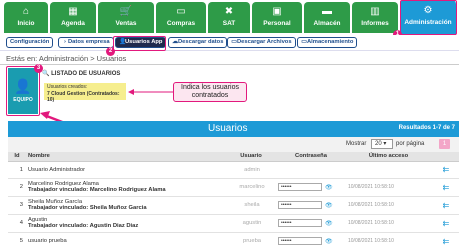 This screenshot has width=459, height=249. What do you see at coordinates (83, 97) in the screenshot?
I see `created-count: 7 Cloud Gestion (Contratados: 10)` at bounding box center [83, 97].